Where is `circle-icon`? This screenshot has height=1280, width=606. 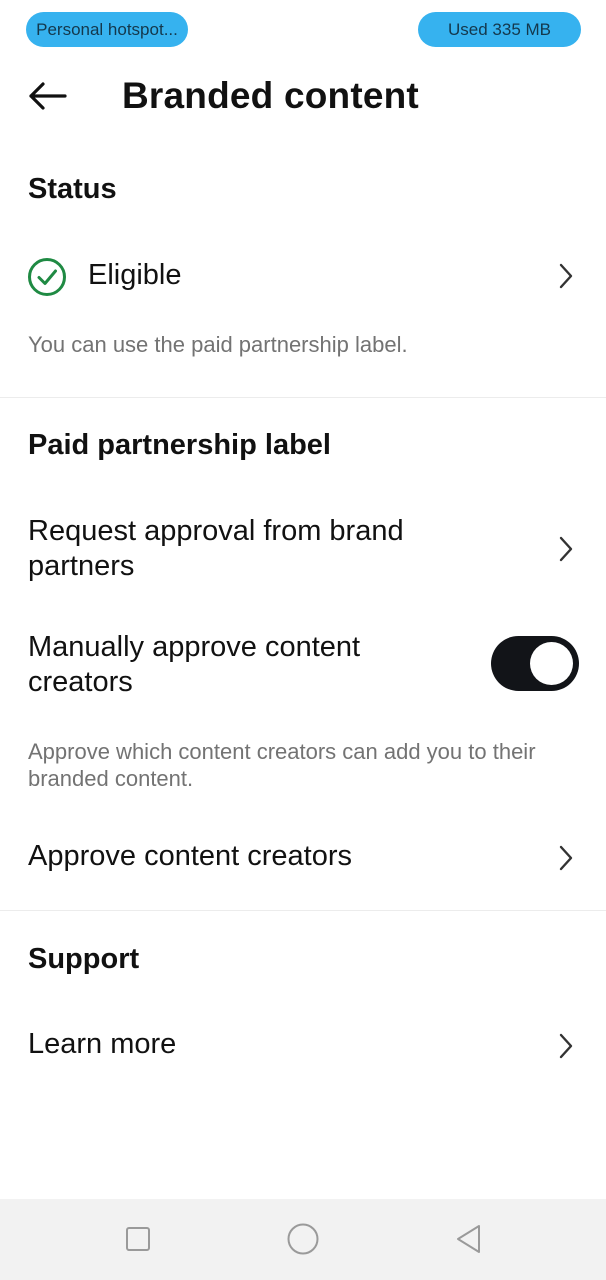
circle-icon is located at coordinates (303, 1239).